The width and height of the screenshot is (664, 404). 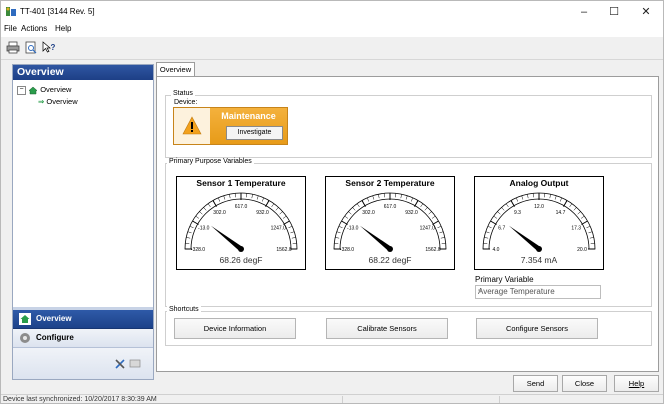 What do you see at coordinates (25, 338) in the screenshot?
I see `gear-icon` at bounding box center [25, 338].